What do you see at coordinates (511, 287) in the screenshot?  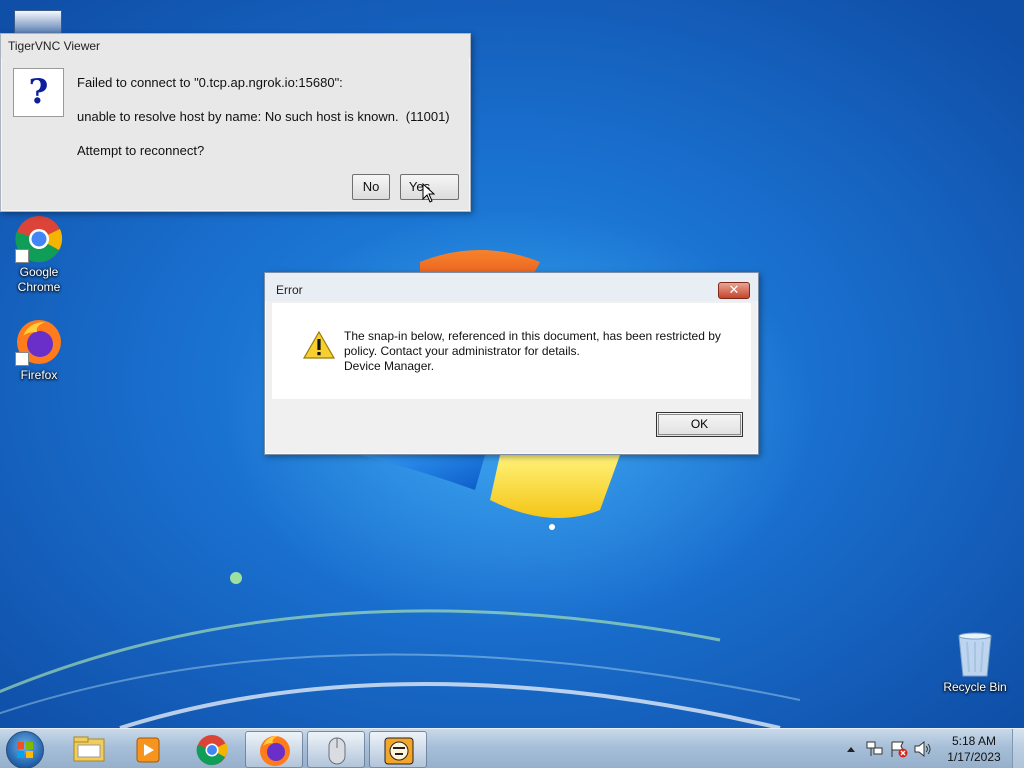 I see `error-dialog-title: Error` at bounding box center [511, 287].